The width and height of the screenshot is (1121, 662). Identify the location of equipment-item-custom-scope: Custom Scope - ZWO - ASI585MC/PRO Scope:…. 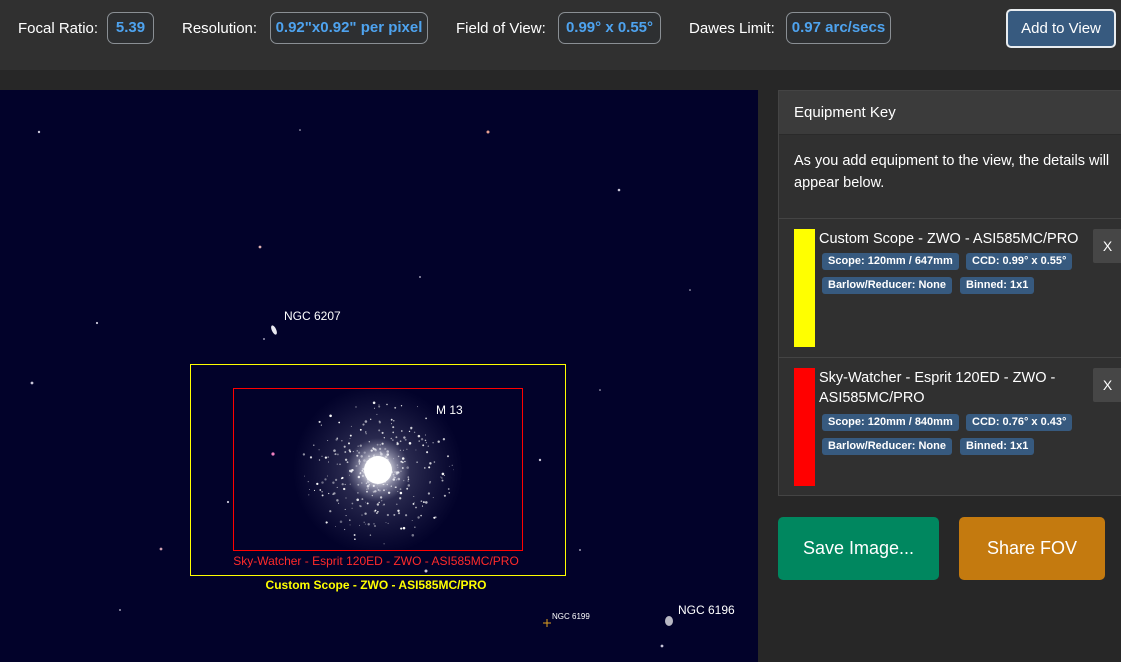
(950, 288).